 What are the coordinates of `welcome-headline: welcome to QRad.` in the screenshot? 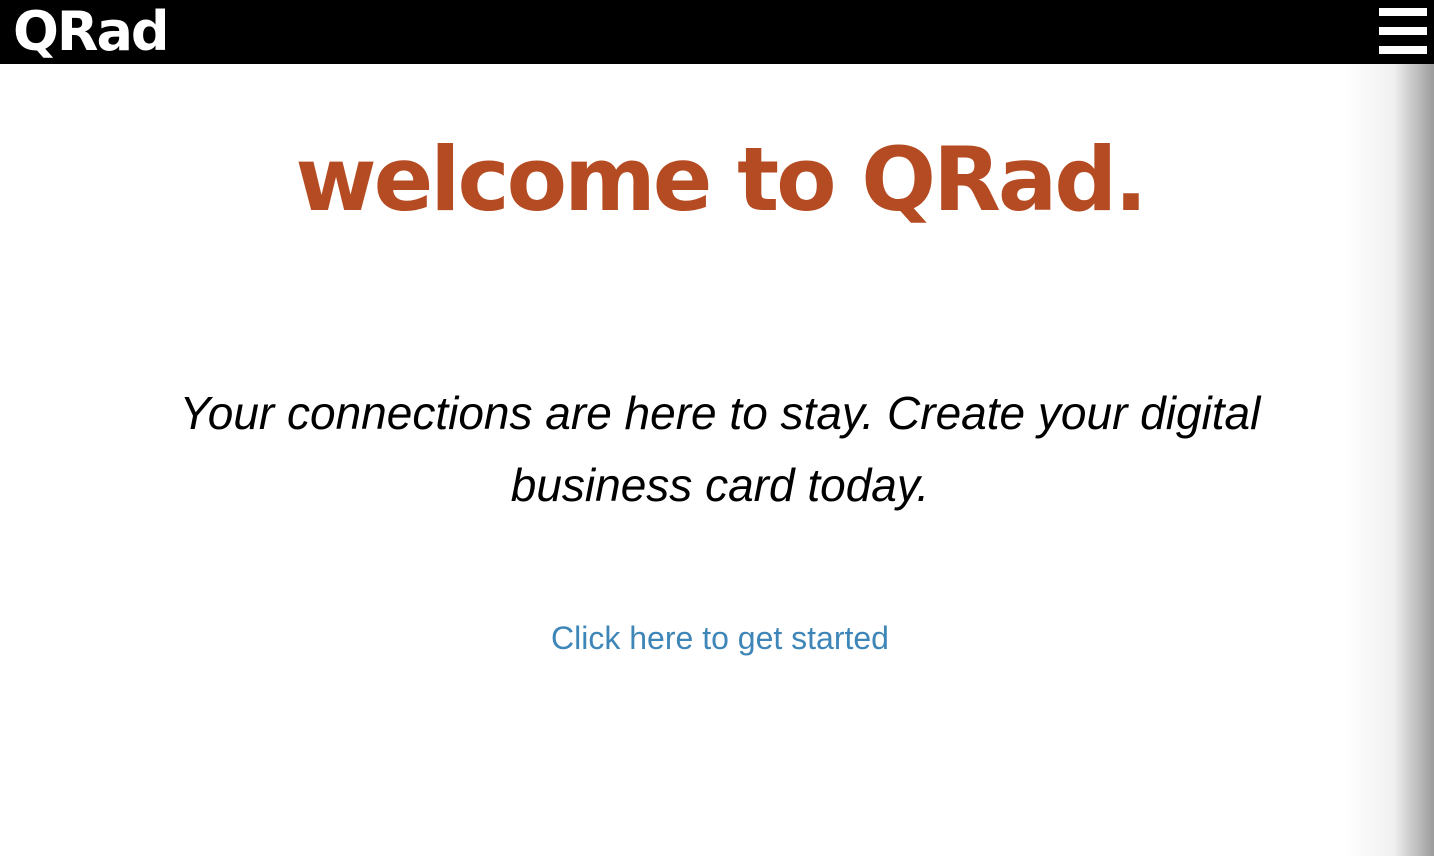 It's located at (721, 179).